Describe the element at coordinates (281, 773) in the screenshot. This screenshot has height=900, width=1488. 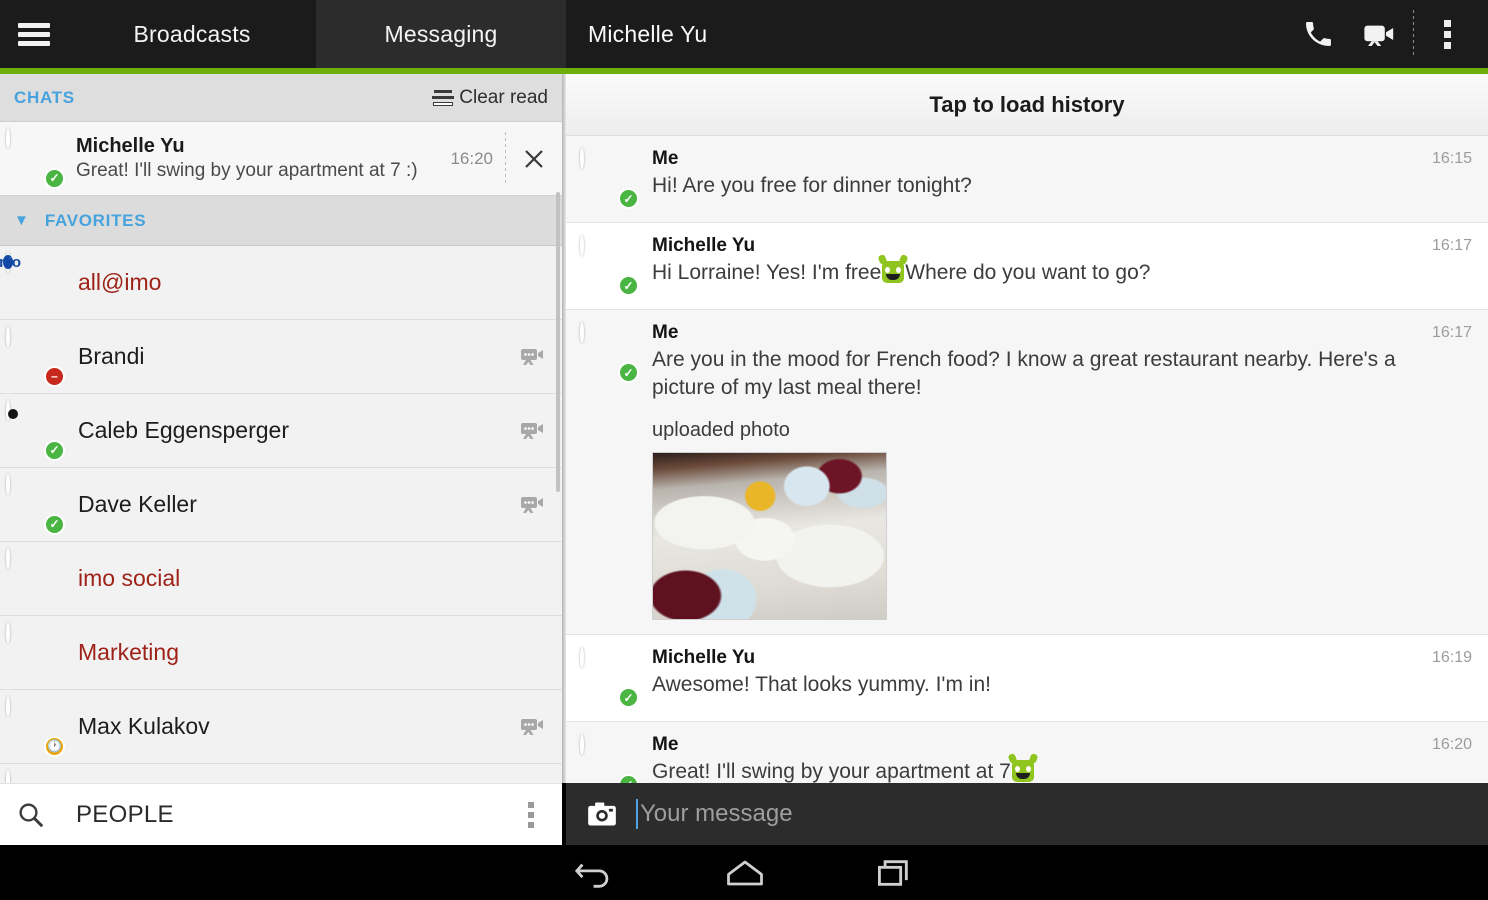
I see `favorite-item-partial` at that location.